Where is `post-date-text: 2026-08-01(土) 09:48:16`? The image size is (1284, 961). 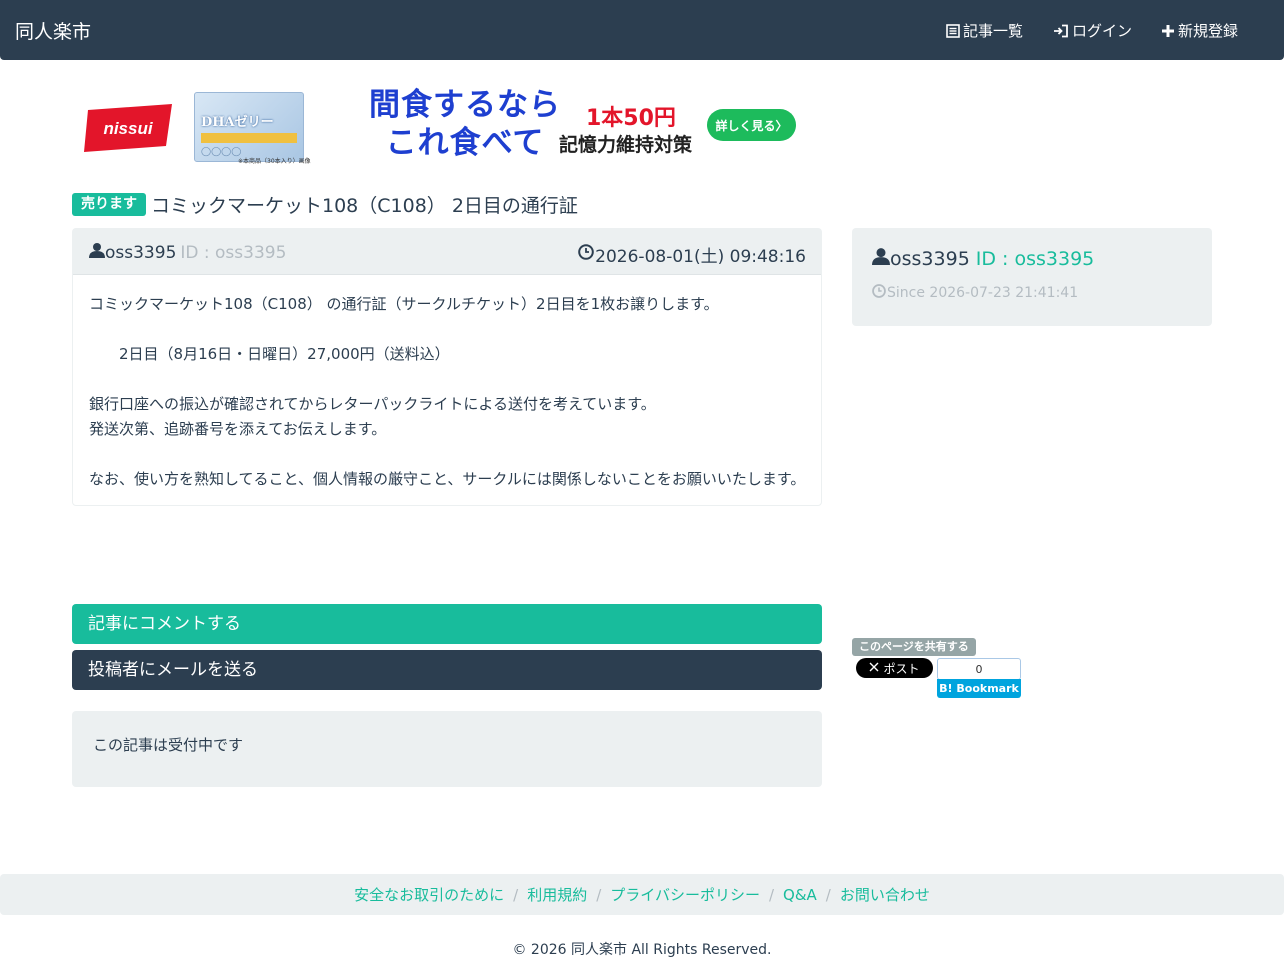
post-date-text: 2026-08-01(土) 09:48:16 is located at coordinates (700, 257).